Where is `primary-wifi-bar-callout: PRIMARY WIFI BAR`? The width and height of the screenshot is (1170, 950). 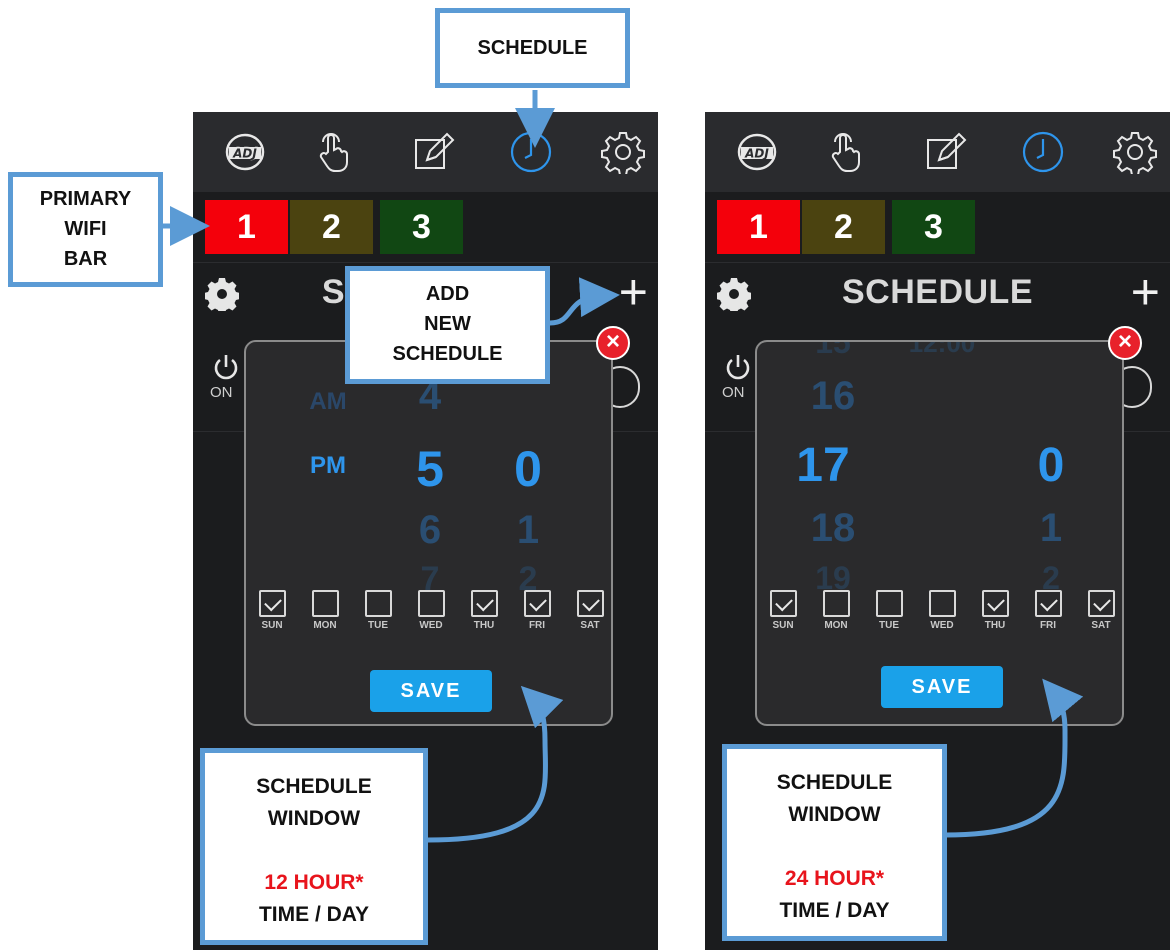 primary-wifi-bar-callout: PRIMARY WIFI BAR is located at coordinates (85, 229).